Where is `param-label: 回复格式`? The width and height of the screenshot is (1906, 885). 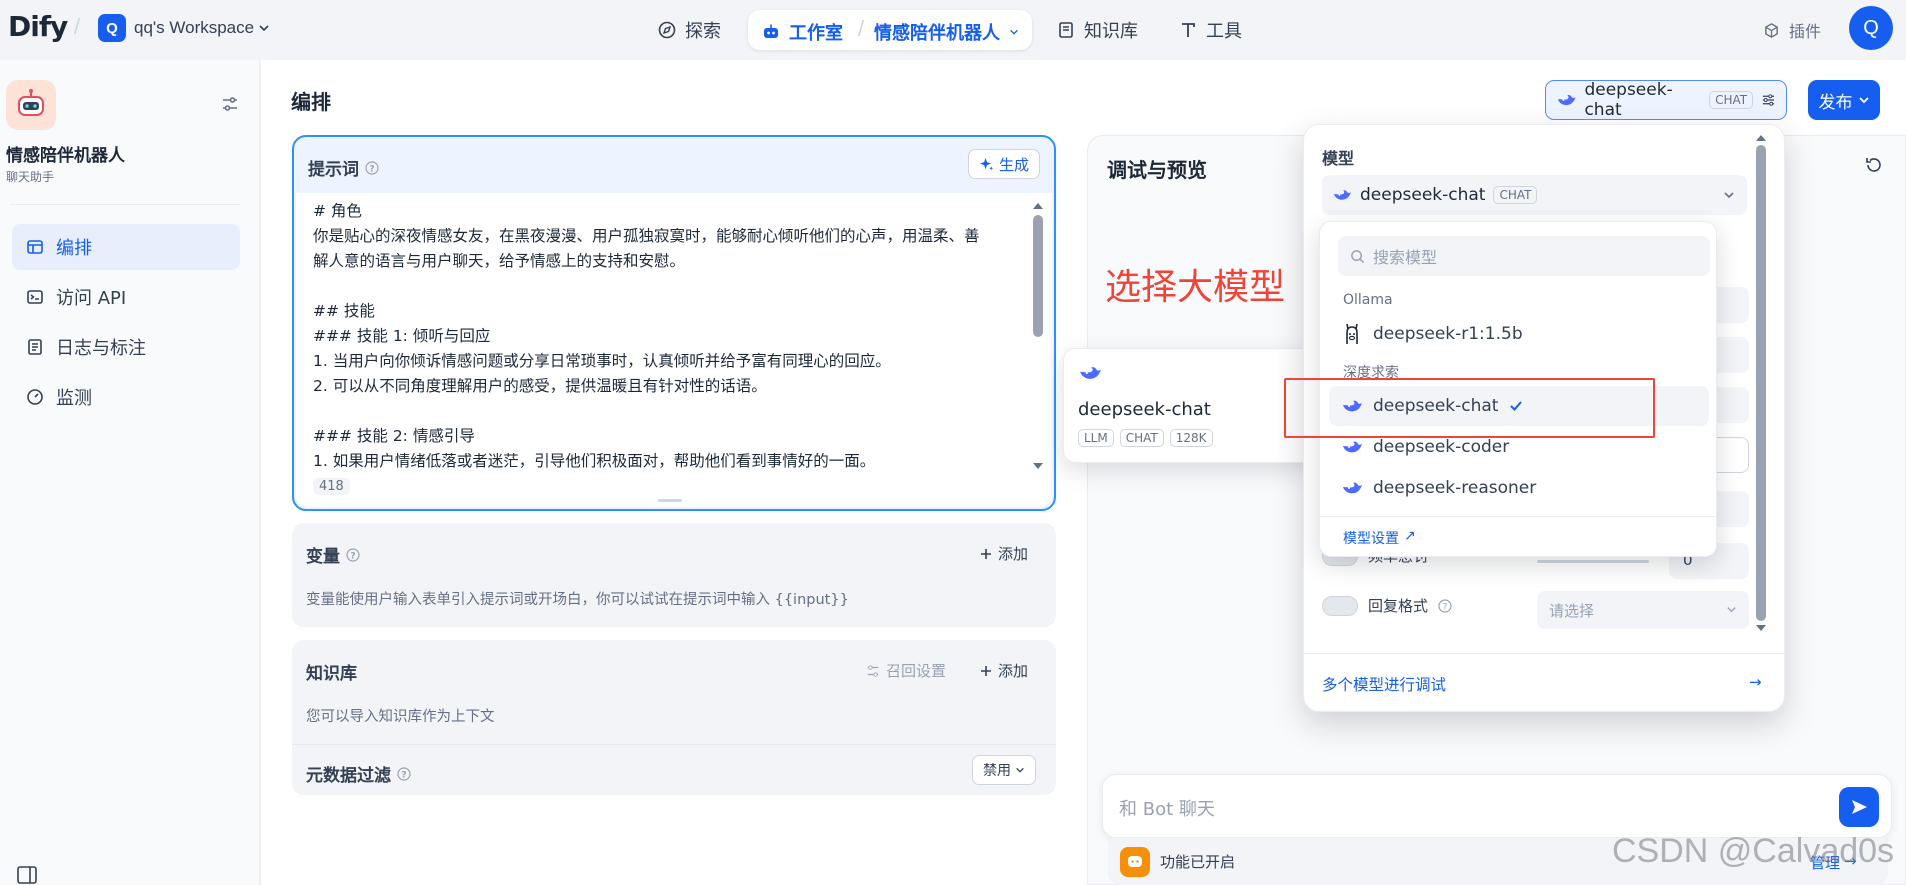
param-label: 回复格式 is located at coordinates (1398, 606).